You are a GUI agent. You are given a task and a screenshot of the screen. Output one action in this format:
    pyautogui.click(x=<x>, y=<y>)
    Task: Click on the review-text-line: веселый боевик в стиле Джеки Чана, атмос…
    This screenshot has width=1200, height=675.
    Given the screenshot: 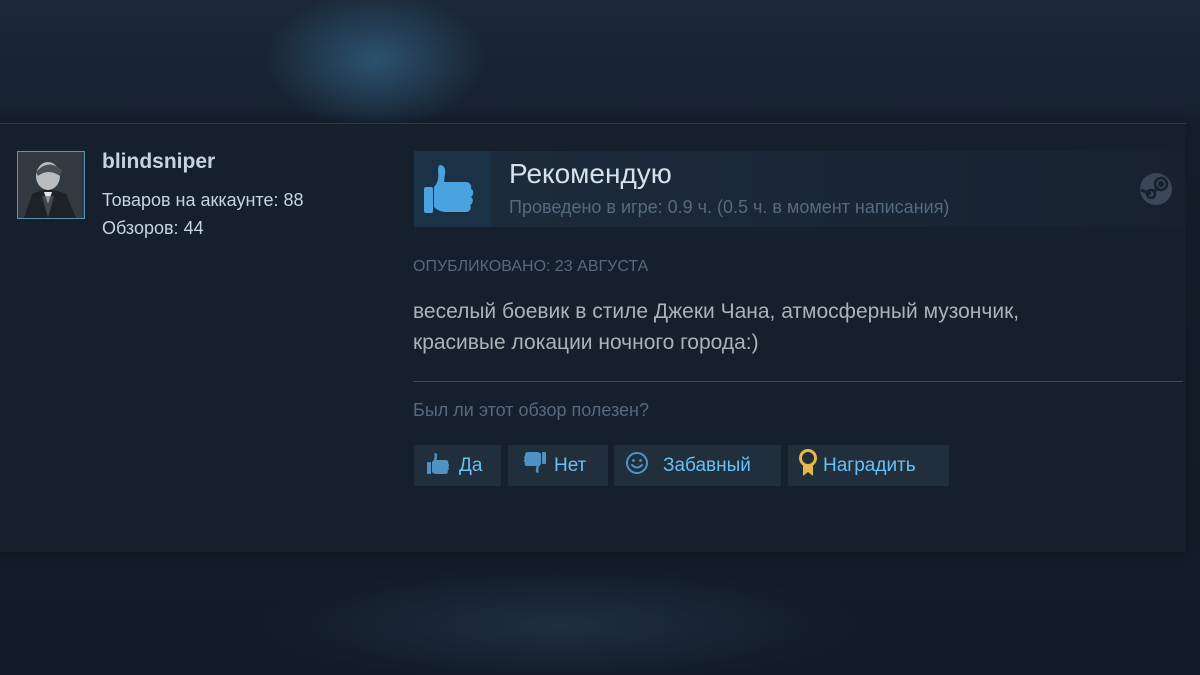 What is the action you would take?
    pyautogui.click(x=716, y=311)
    